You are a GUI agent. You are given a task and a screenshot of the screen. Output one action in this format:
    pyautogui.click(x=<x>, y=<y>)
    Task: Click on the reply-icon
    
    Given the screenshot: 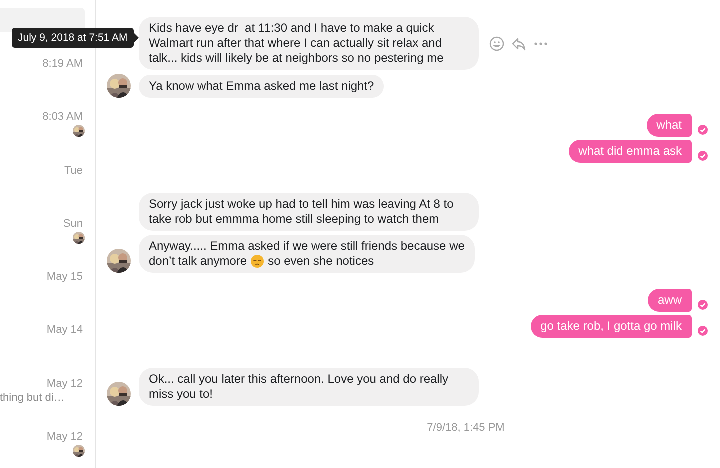 What is the action you would take?
    pyautogui.click(x=519, y=44)
    